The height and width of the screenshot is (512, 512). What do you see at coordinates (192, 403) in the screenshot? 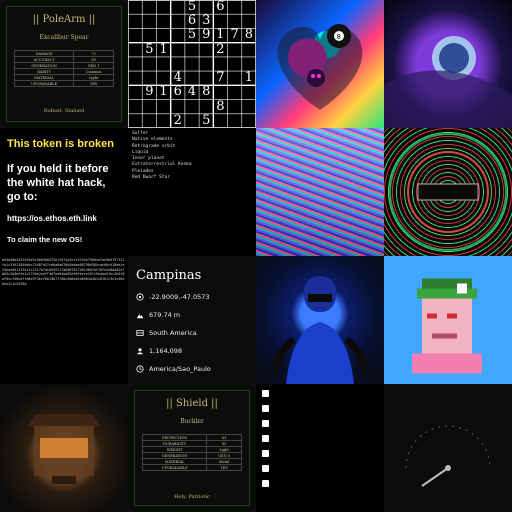
I see `card-title: || Shield ||` at bounding box center [192, 403].